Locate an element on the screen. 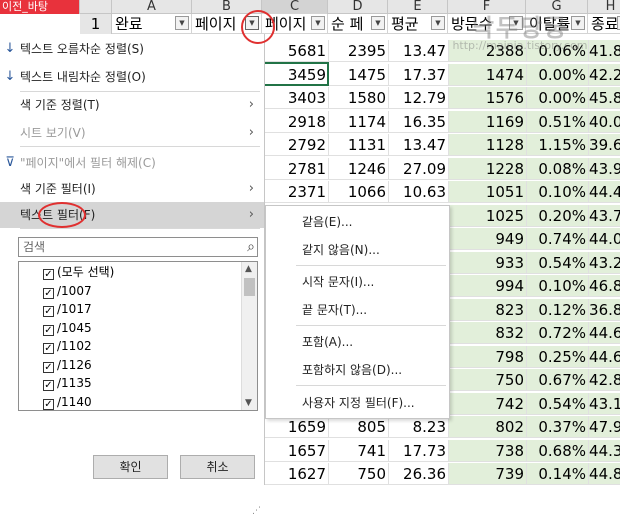 The height and width of the screenshot is (516, 620). table-cell: 823 is located at coordinates (488, 309).